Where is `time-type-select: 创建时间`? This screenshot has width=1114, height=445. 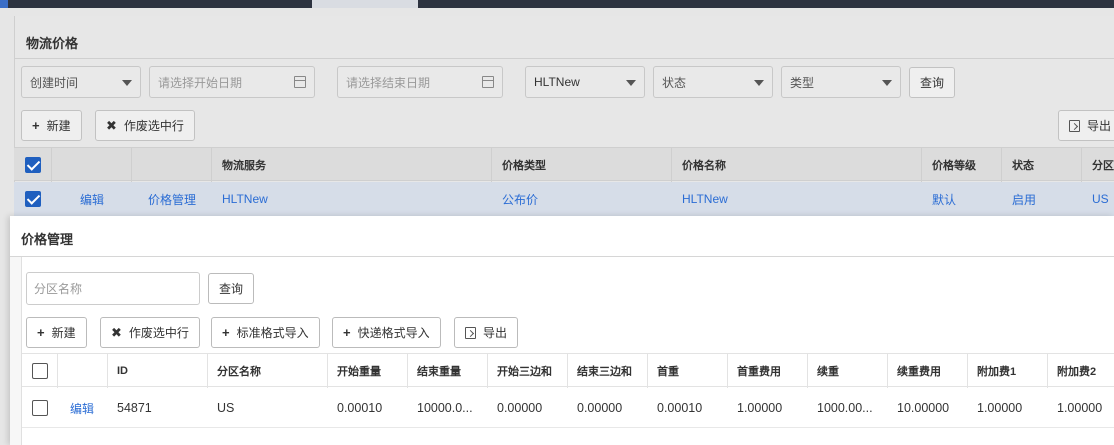
time-type-select: 创建时间 is located at coordinates (81, 82).